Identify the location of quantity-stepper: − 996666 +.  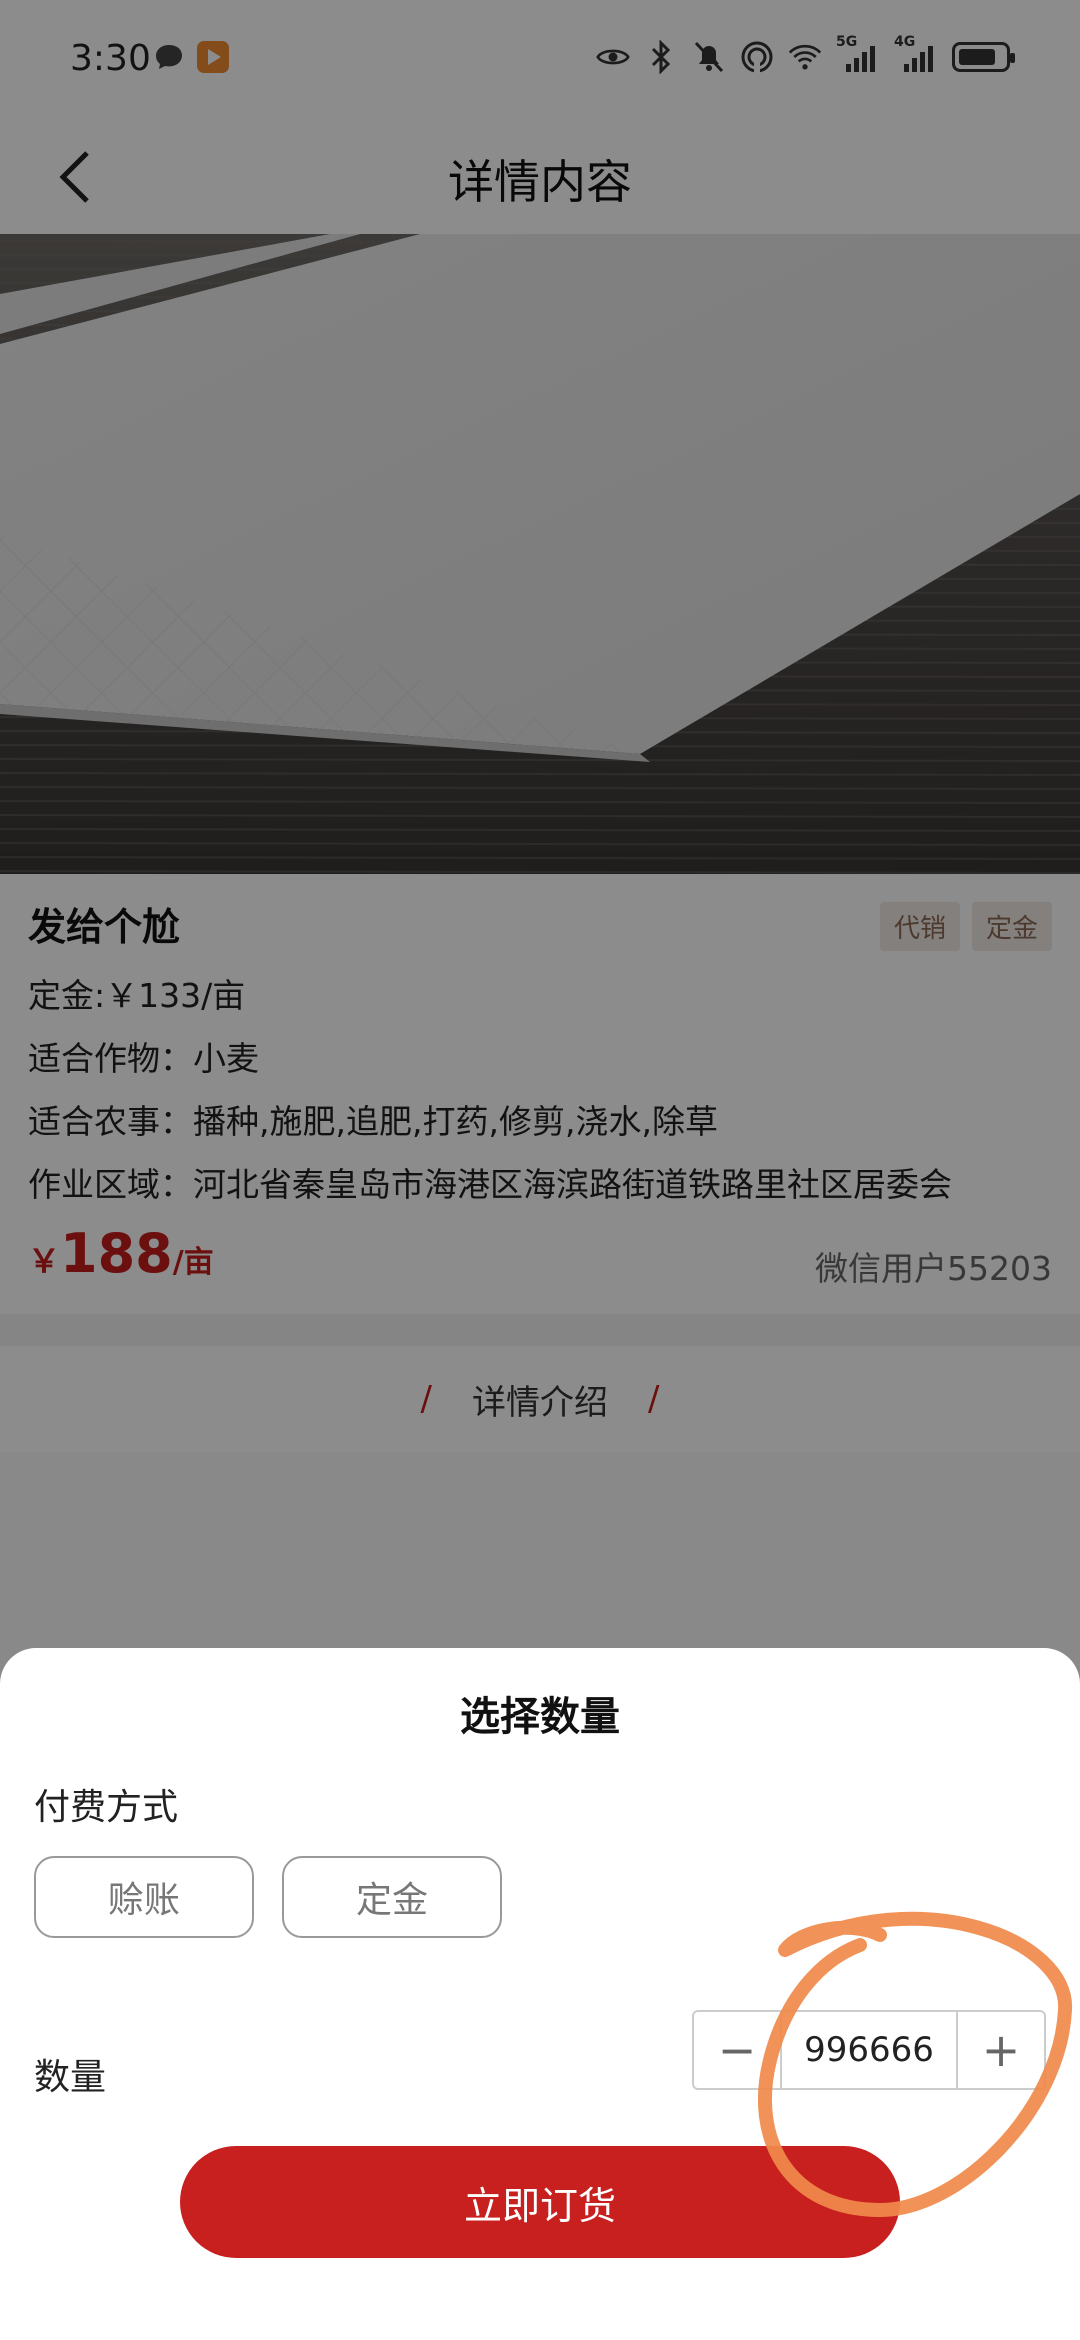
(869, 2050).